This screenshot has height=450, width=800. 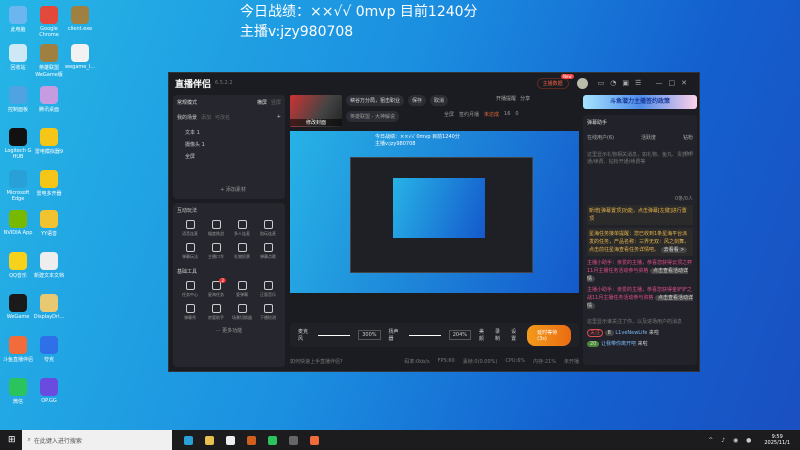 I want to click on start-stream-button: 延时等待(3s), so click(x=549, y=335).